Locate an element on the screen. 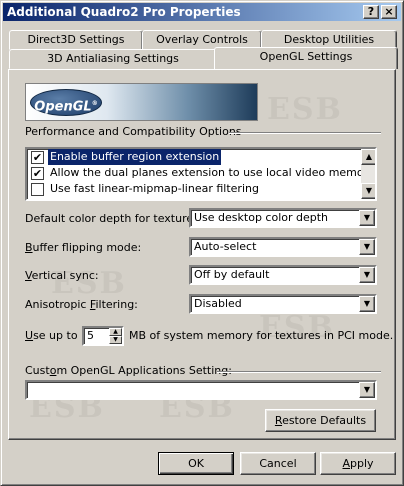 Image resolution: width=404 pixels, height=486 pixels. option-label: Use fast linear-mipmap-linear filtering is located at coordinates (154, 188).